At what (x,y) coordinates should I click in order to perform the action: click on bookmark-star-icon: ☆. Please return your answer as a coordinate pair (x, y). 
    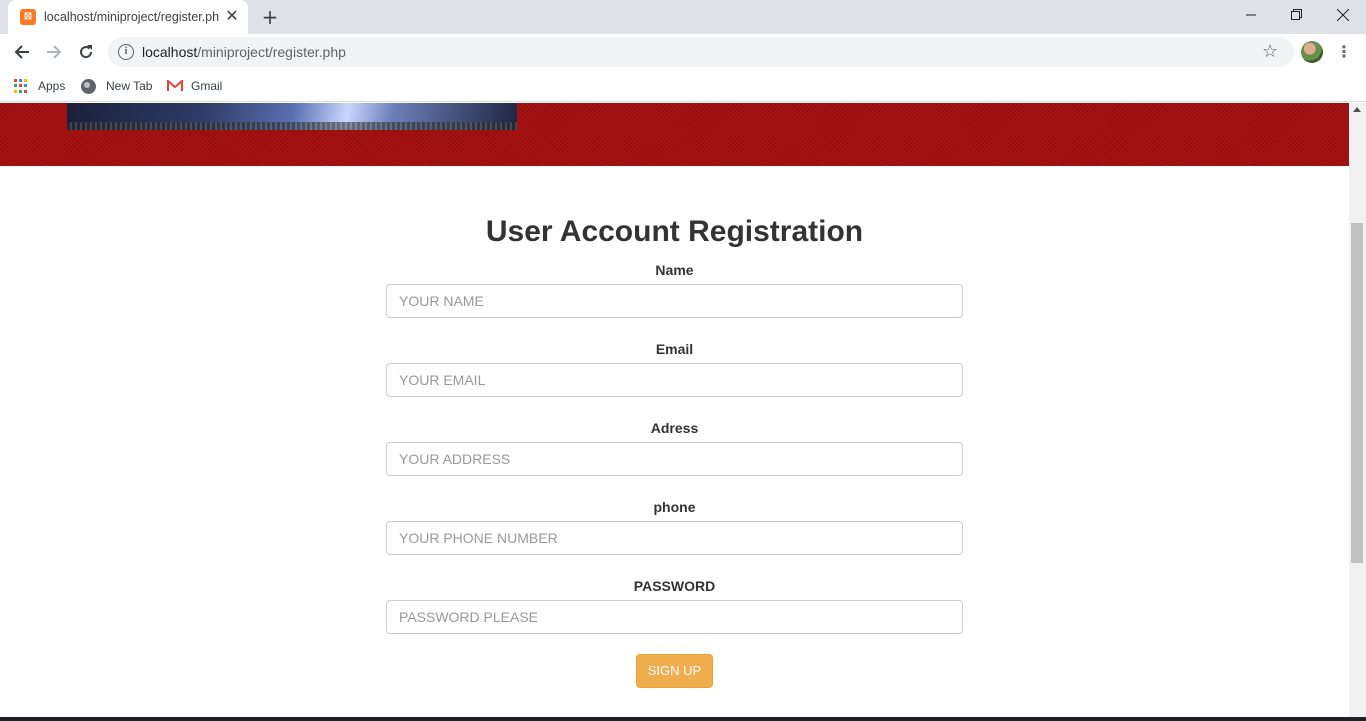
    Looking at the image, I should click on (1270, 51).